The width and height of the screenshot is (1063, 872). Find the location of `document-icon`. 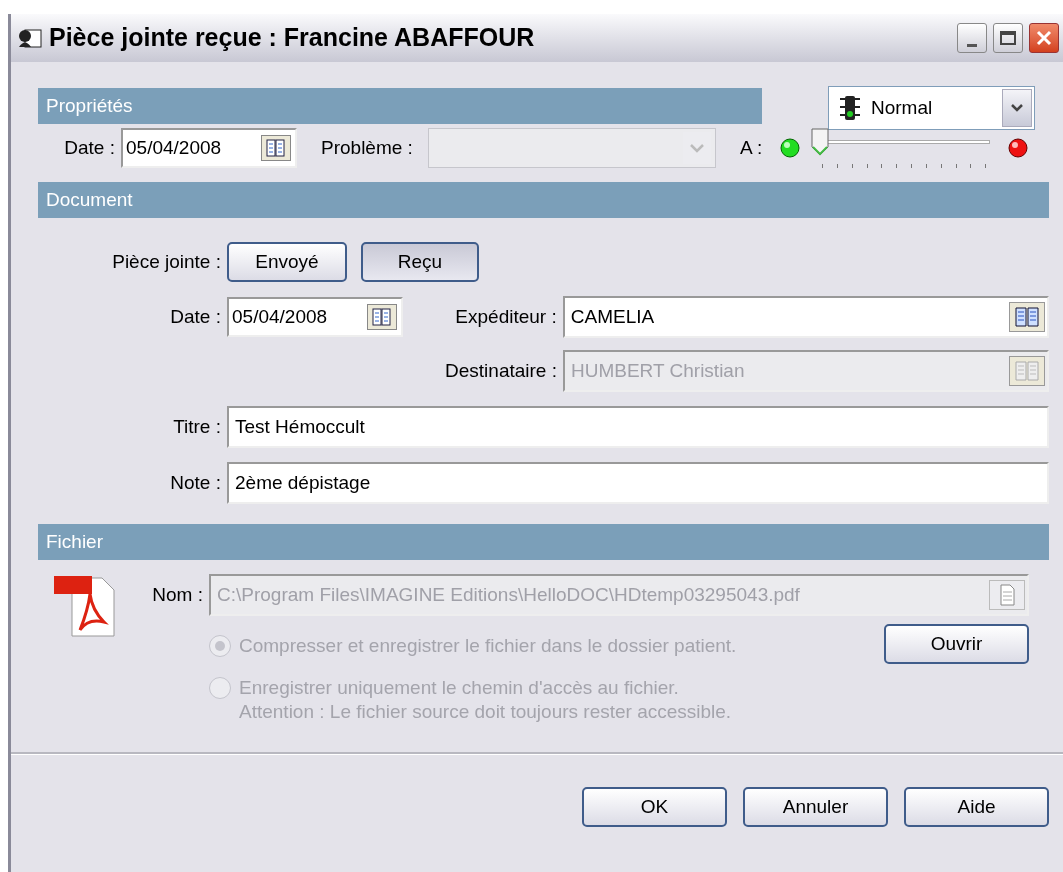

document-icon is located at coordinates (1007, 595).